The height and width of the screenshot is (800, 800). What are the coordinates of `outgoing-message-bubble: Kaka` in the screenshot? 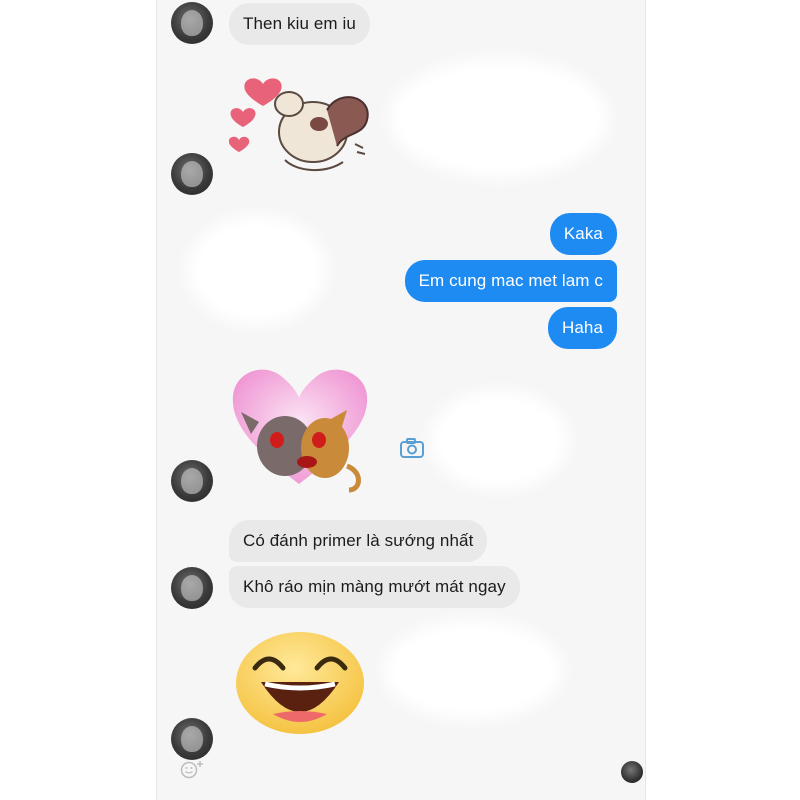 It's located at (583, 234).